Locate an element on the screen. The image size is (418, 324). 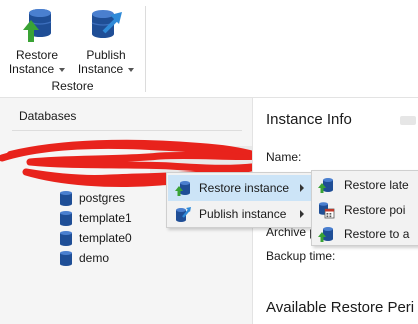
database-list: postgres template1 template0 demo is located at coordinates (96, 228).